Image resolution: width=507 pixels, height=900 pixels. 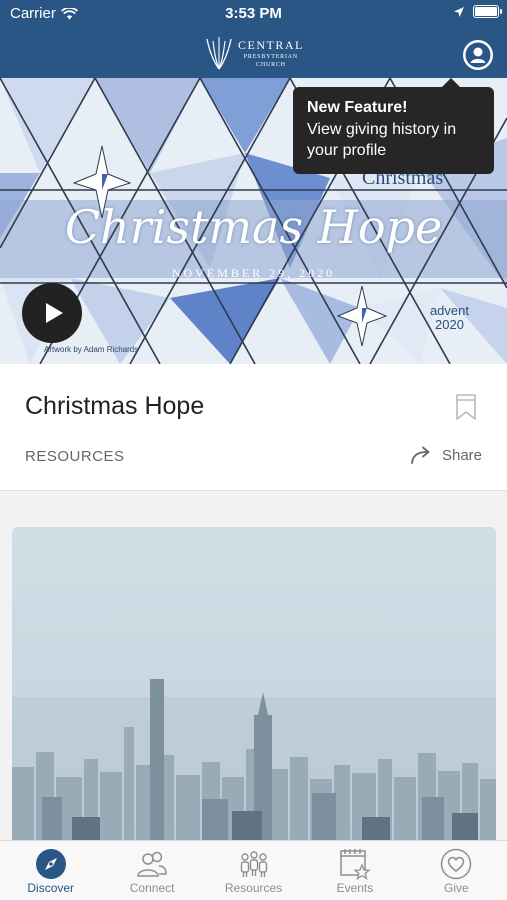 I want to click on tab-discover-label: Discover, so click(x=51, y=888).